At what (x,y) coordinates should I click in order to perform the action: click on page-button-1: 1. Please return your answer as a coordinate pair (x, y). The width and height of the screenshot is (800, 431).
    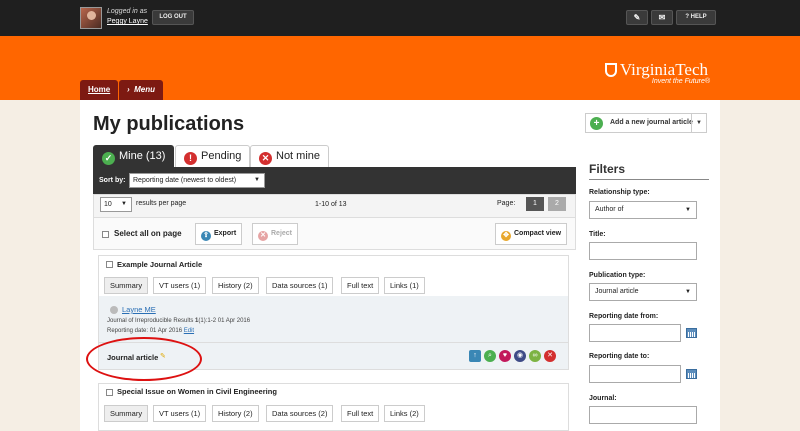
    Looking at the image, I should click on (535, 204).